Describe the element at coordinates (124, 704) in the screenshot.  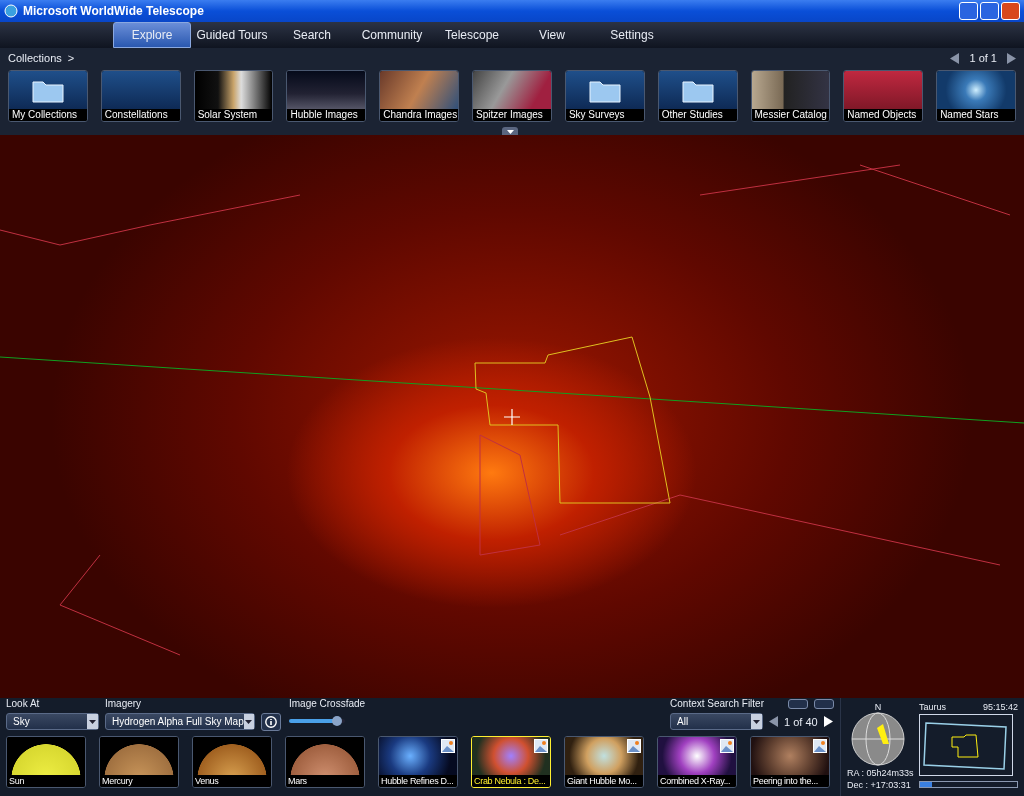
I see `imagery-label: Imagery` at that location.